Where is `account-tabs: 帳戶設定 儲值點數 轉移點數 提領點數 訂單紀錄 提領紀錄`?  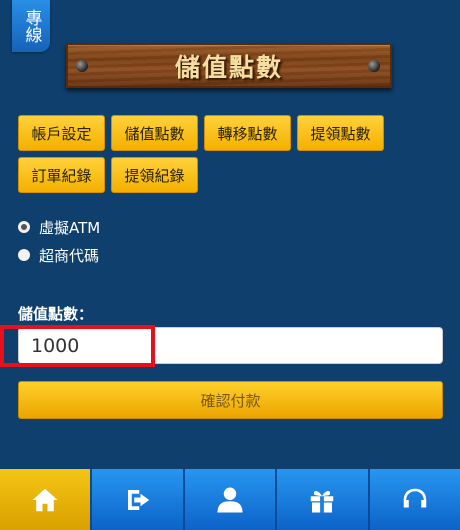 account-tabs: 帳戶設定 儲值點數 轉移點數 提領點數 訂單紀錄 提領紀錄 is located at coordinates (233, 157).